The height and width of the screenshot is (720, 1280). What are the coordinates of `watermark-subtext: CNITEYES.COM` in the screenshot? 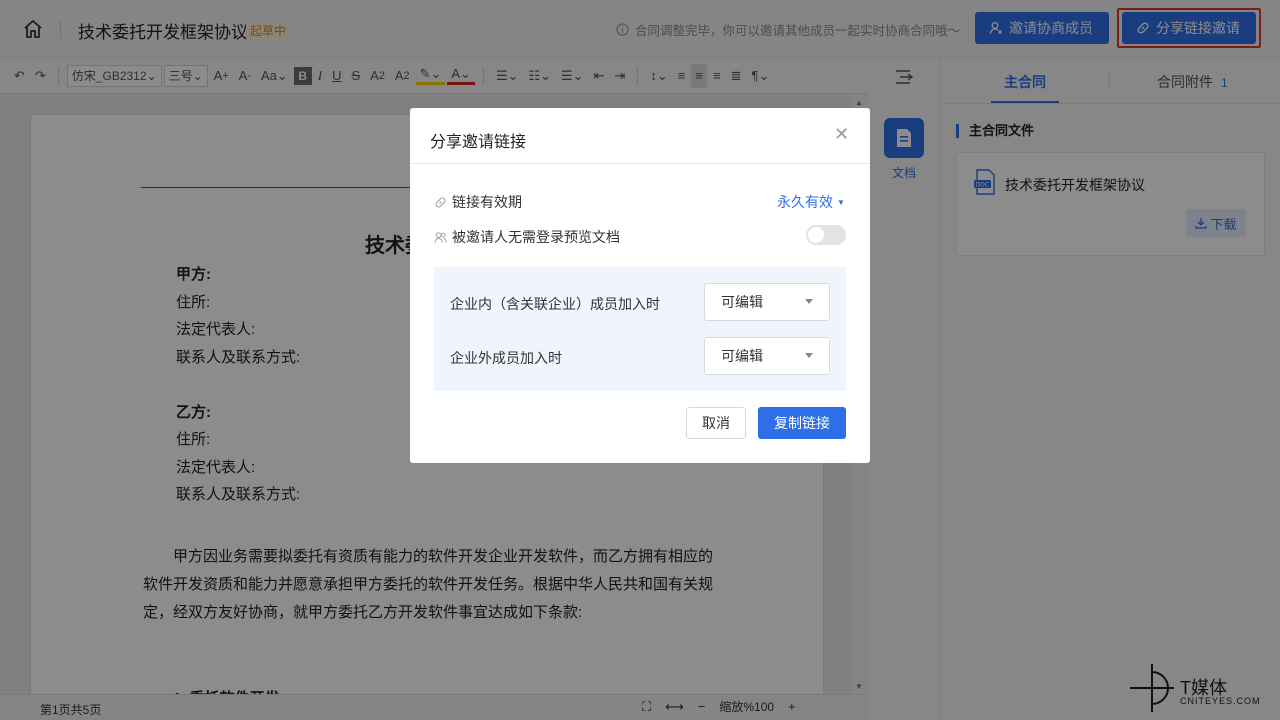 It's located at (1220, 701).